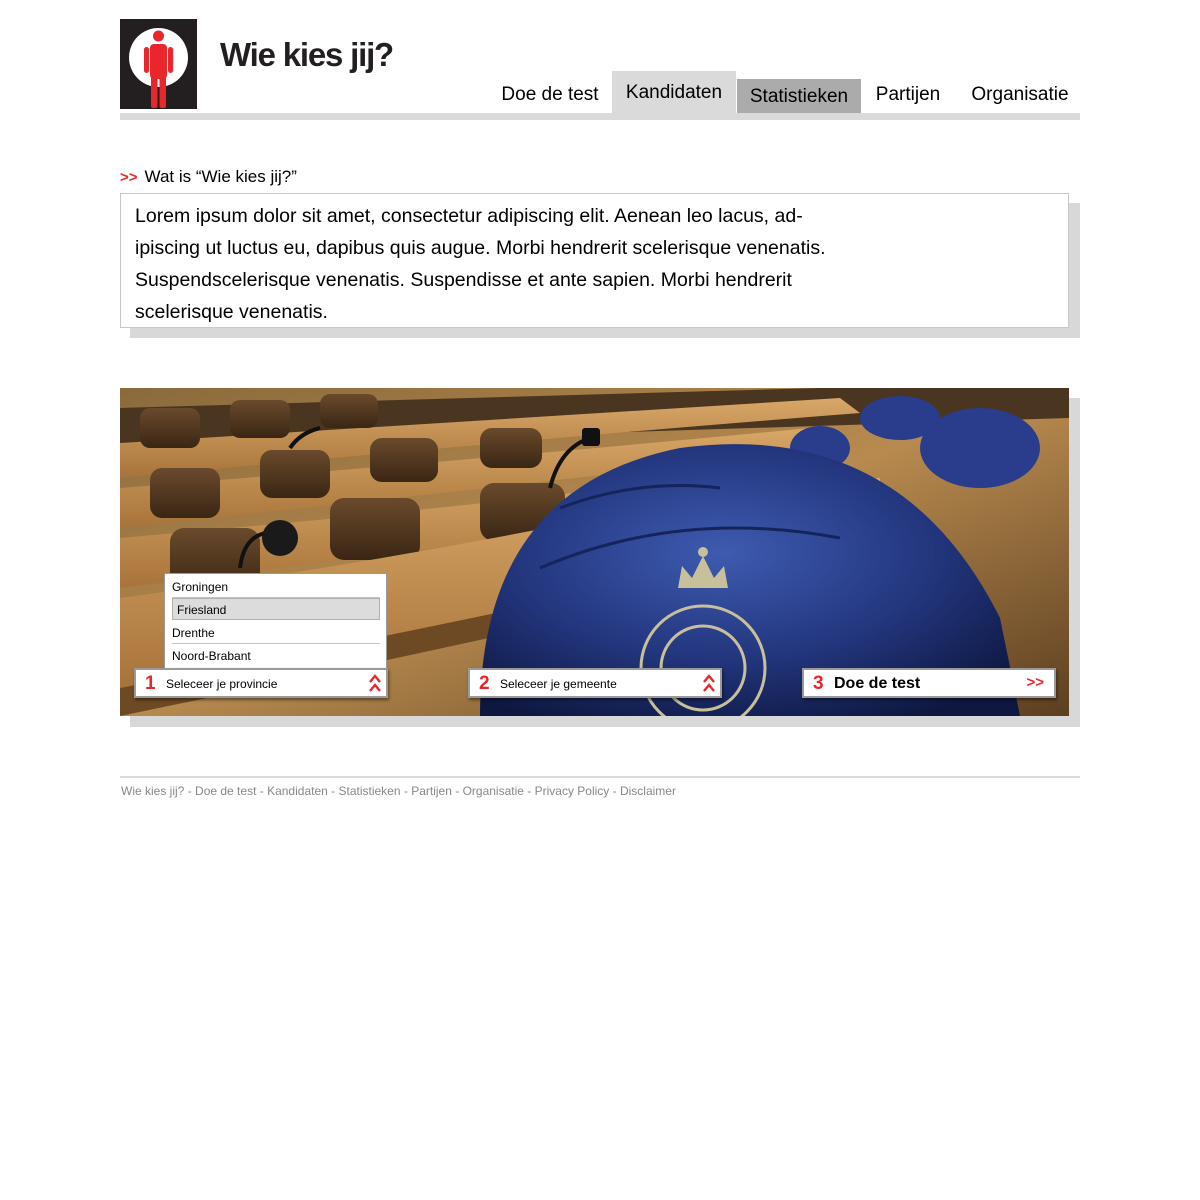 The image size is (1200, 1200). What do you see at coordinates (276, 633) in the screenshot?
I see `province-option-drenthe: Drenthe` at bounding box center [276, 633].